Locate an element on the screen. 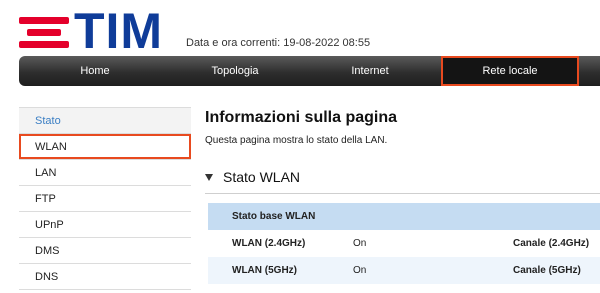 This screenshot has width=600, height=293. sidebar-item-upnp: UPnP is located at coordinates (105, 225).